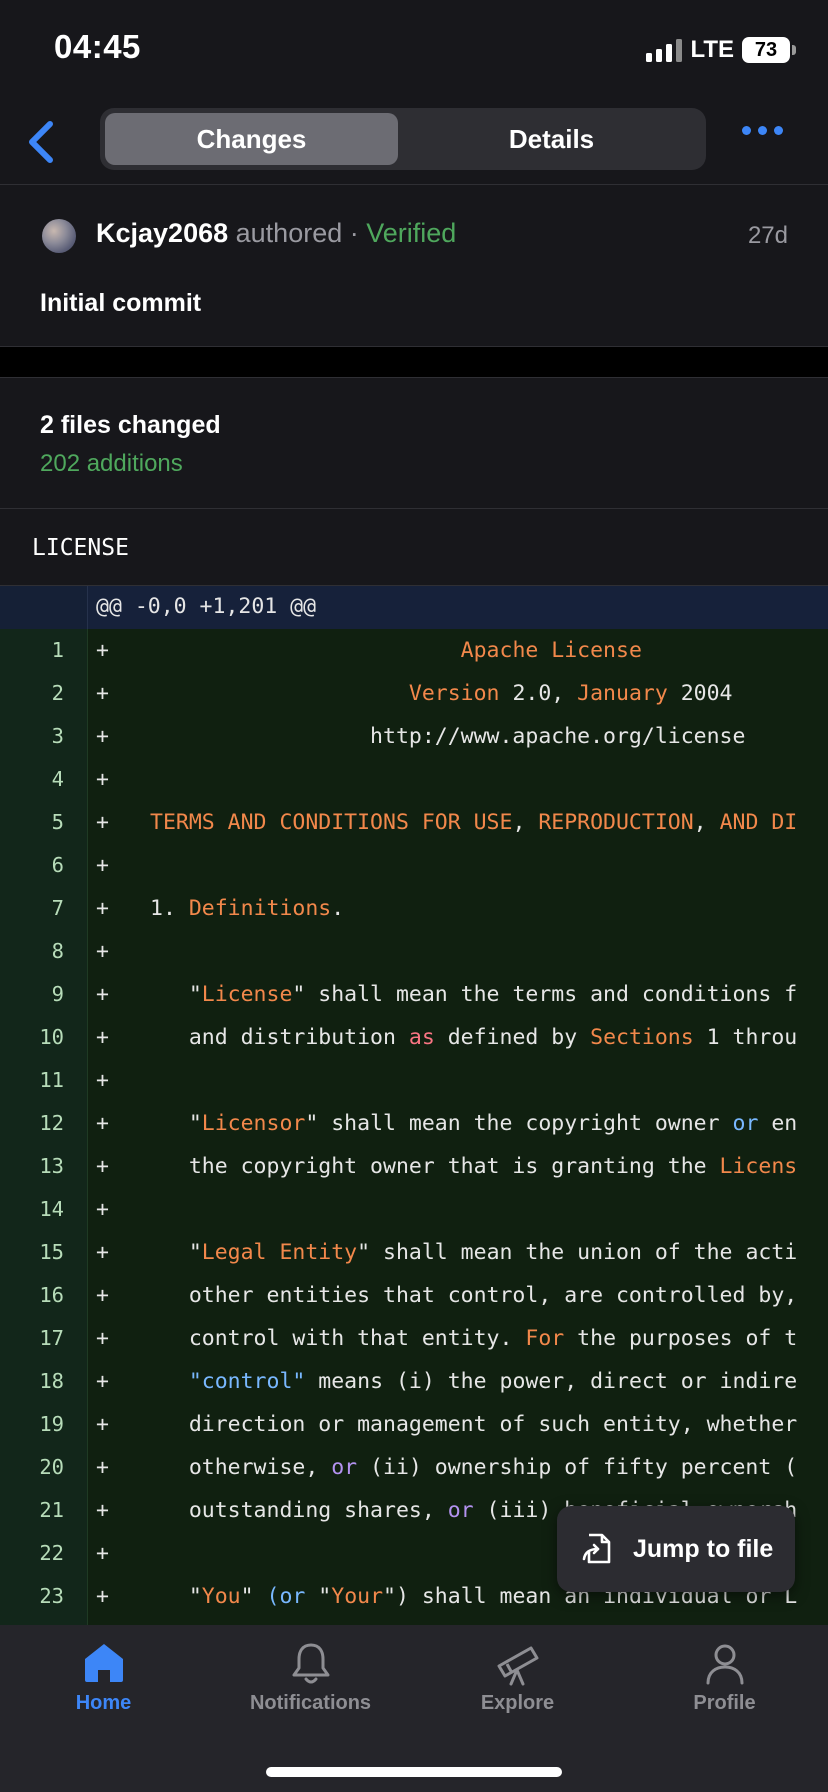 This screenshot has height=1792, width=828. What do you see at coordinates (762, 130) in the screenshot?
I see `more-options-button` at bounding box center [762, 130].